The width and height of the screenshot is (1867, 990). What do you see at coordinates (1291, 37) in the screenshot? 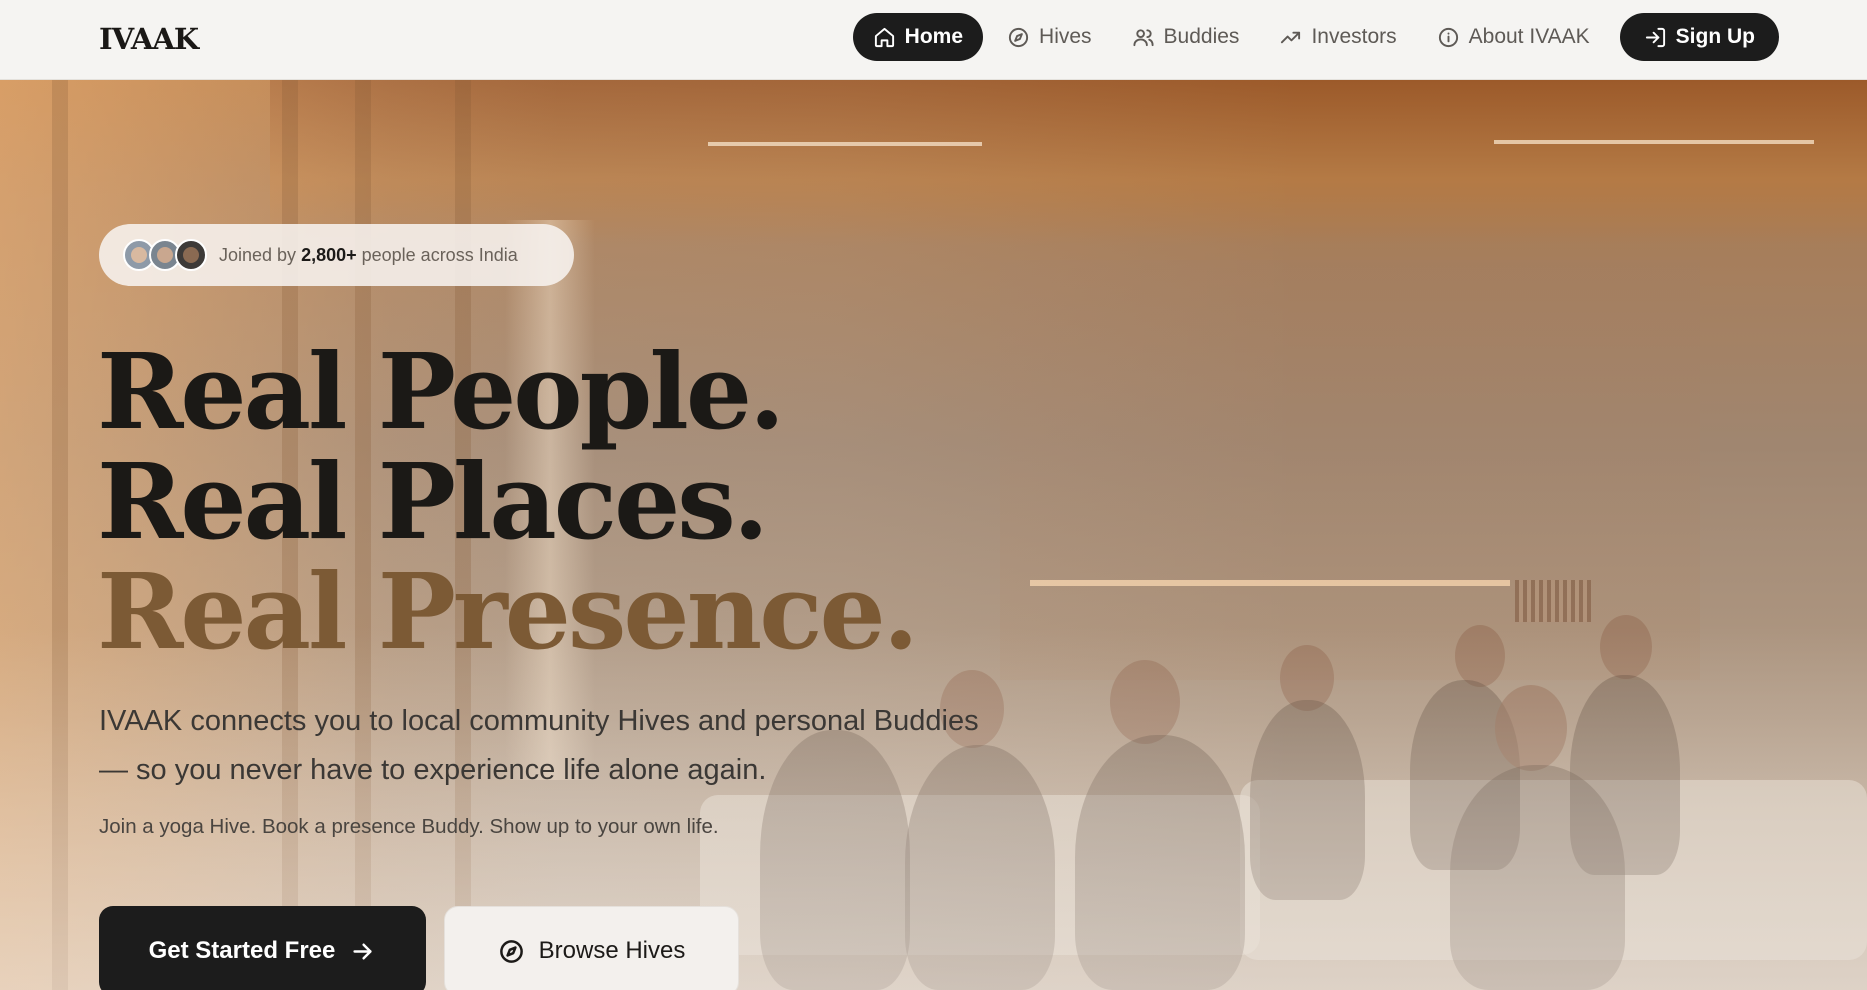
I see `trending-up-icon` at bounding box center [1291, 37].